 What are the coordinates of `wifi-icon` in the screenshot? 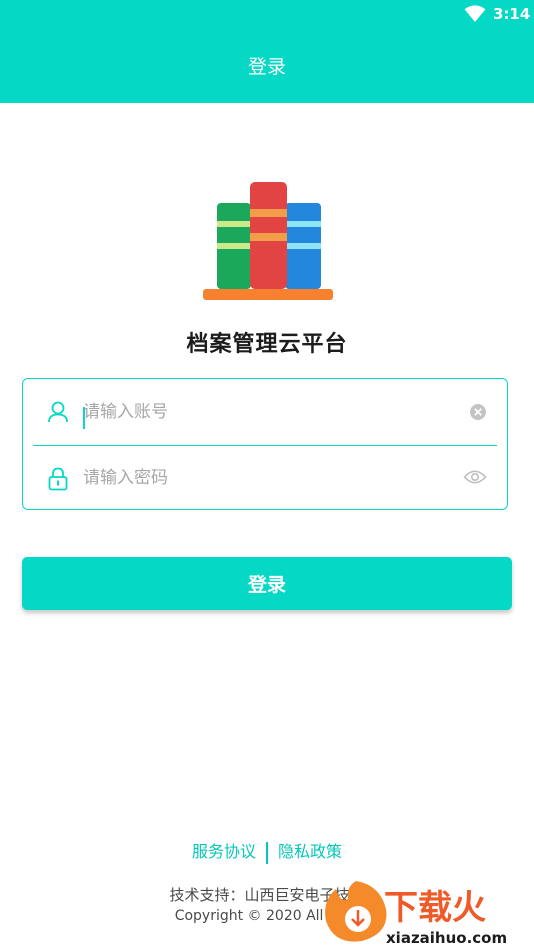 It's located at (475, 13).